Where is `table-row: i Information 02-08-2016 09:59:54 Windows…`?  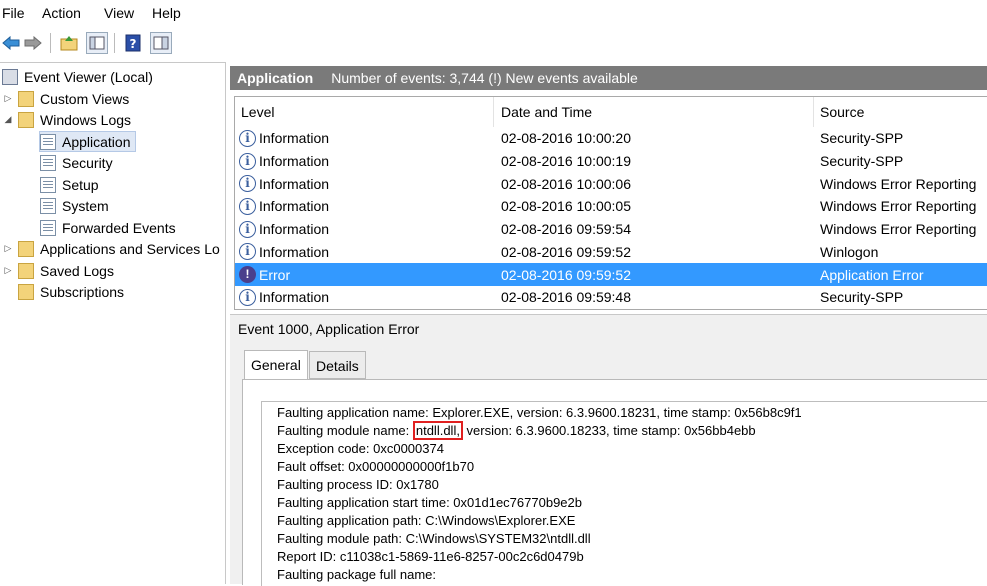 table-row: i Information 02-08-2016 09:59:54 Windows… is located at coordinates (611, 229).